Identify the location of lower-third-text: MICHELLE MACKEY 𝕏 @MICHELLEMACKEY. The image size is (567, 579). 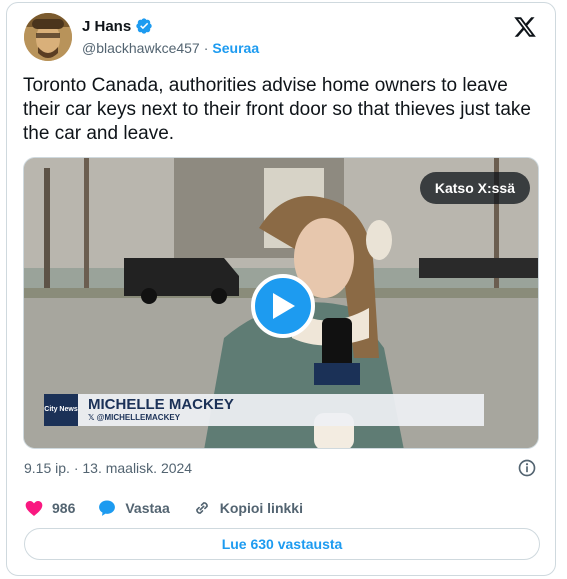
(281, 410).